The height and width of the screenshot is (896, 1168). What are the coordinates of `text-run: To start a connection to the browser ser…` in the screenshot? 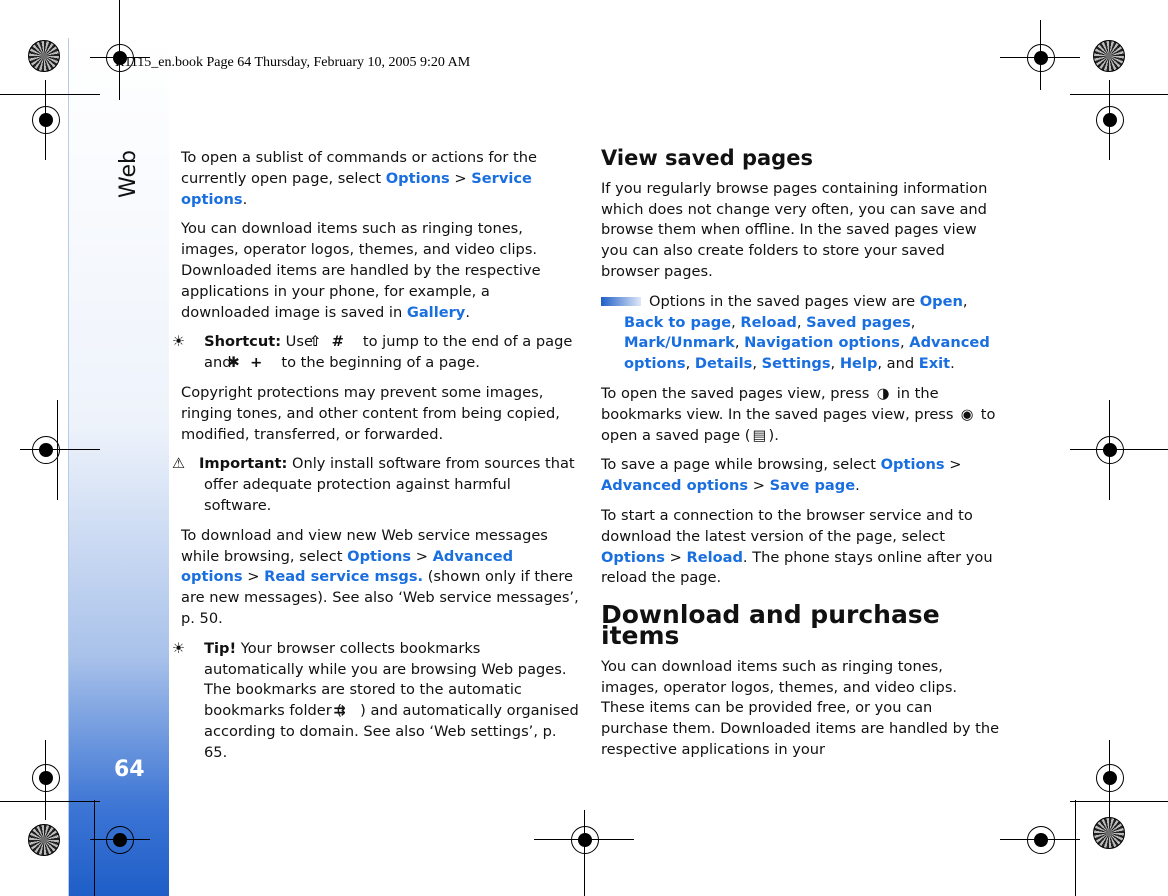 It's located at (787, 525).